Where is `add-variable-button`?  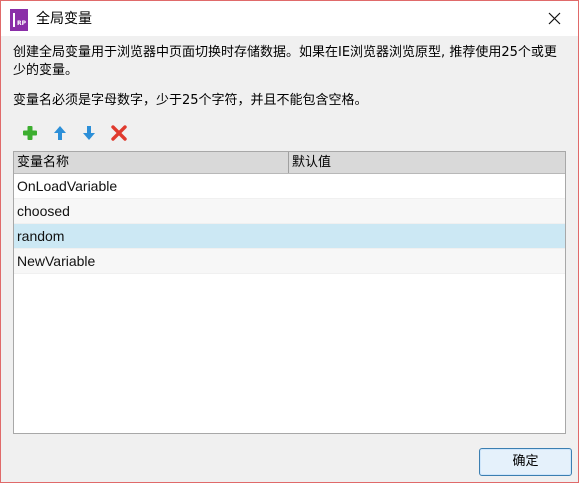 add-variable-button is located at coordinates (30, 133).